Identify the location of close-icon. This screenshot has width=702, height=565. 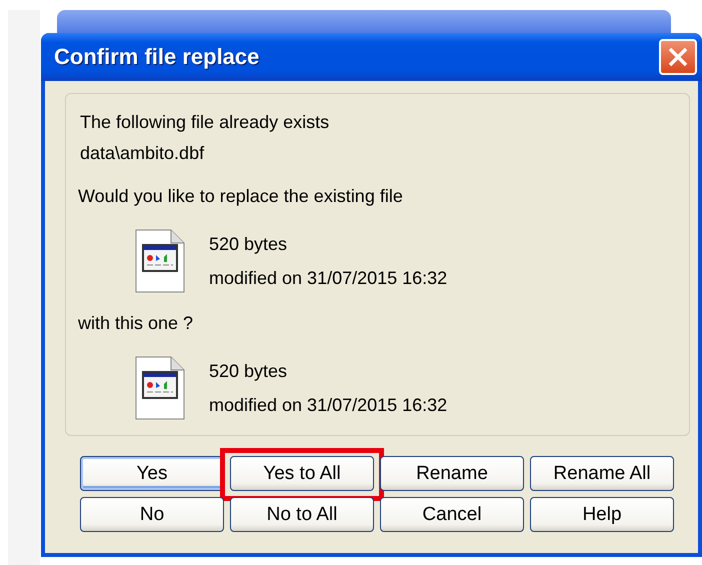
(678, 57).